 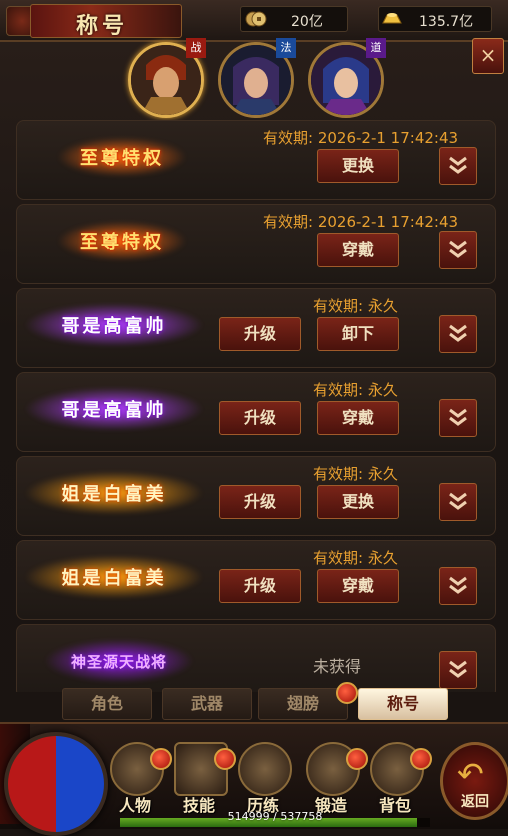 What do you see at coordinates (286, 48) in the screenshot?
I see `class-tag-mage: 法` at bounding box center [286, 48].